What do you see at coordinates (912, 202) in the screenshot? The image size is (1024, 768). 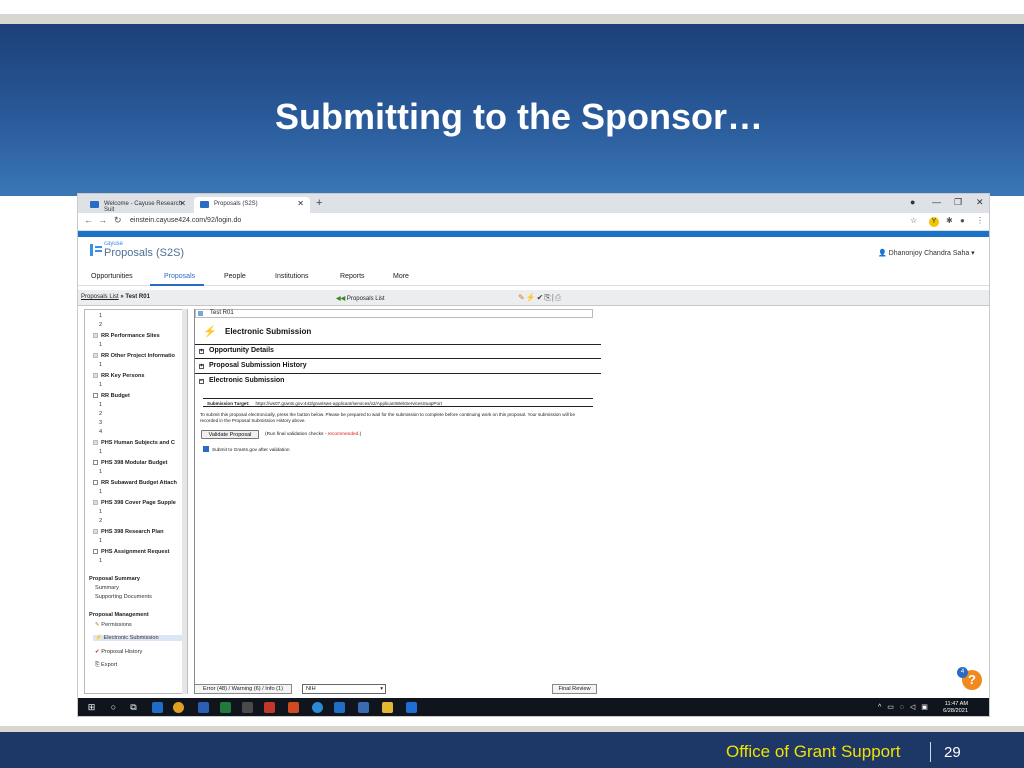 I see `profile-circle-icon: ●` at bounding box center [912, 202].